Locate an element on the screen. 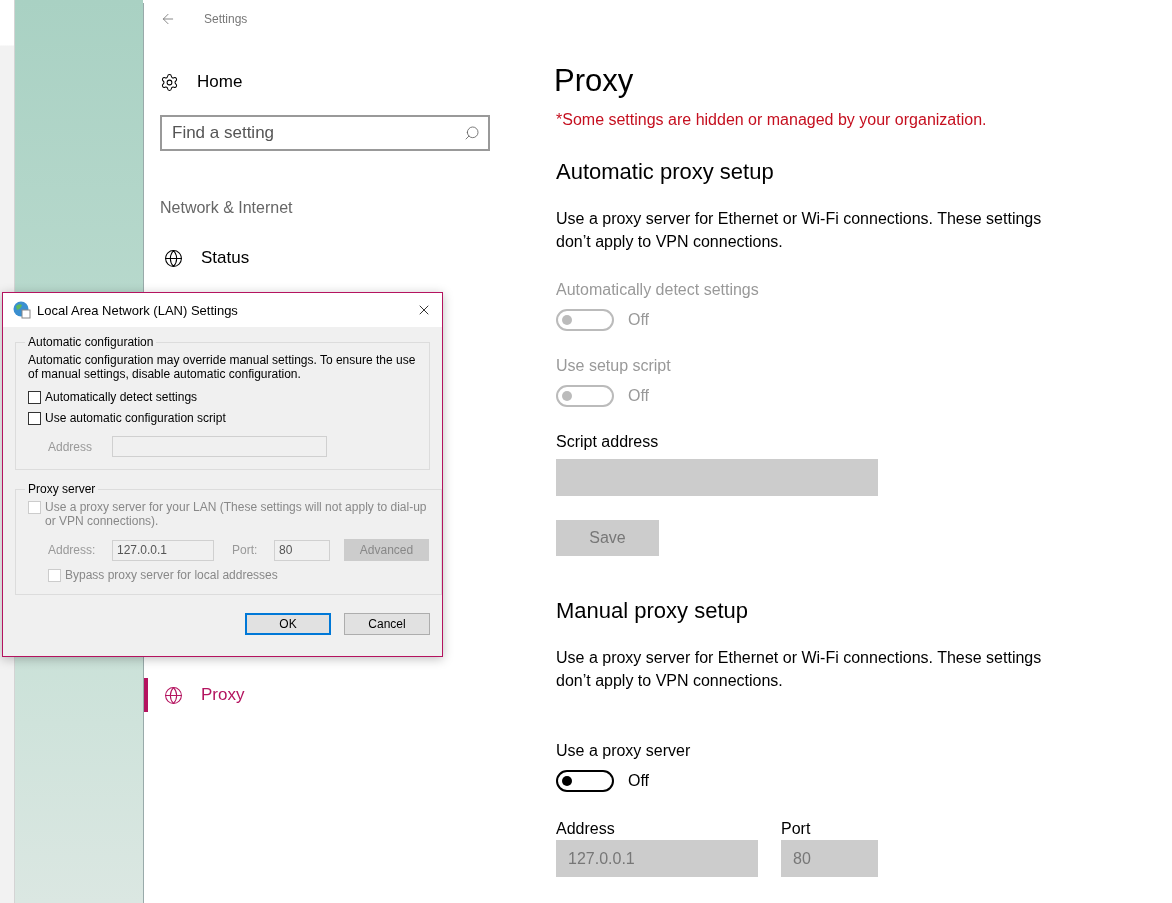 The height and width of the screenshot is (903, 1172). setting-label: Use setup script is located at coordinates (614, 366).